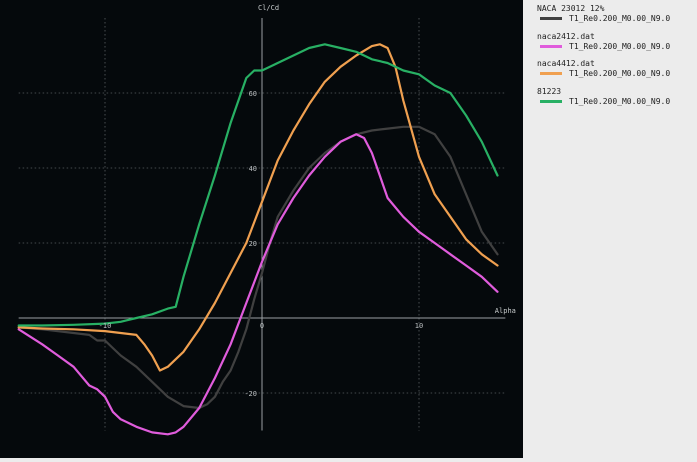  I want to click on x-tick-label: 0, so click(262, 326).